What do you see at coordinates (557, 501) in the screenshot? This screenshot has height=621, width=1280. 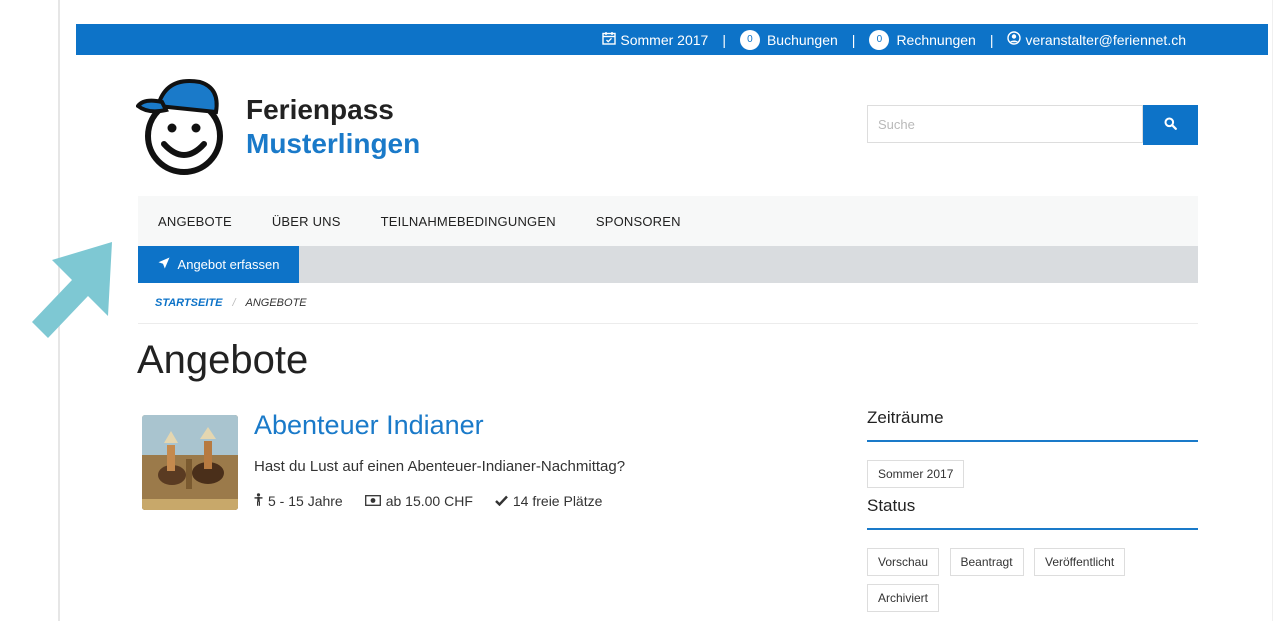 I see `offer-spots-text: 14 freie Plätze` at bounding box center [557, 501].